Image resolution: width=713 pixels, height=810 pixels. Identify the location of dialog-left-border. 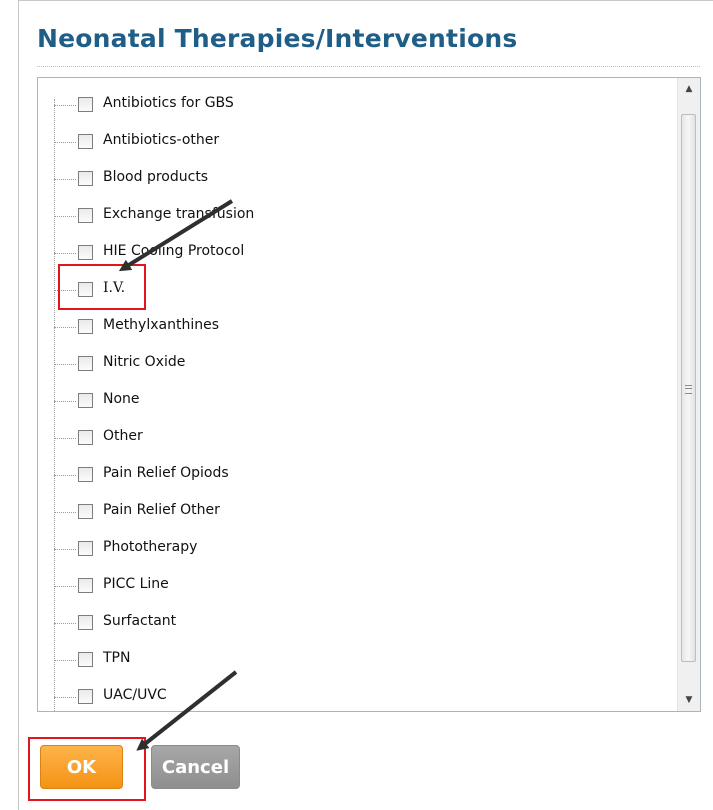
(18, 405).